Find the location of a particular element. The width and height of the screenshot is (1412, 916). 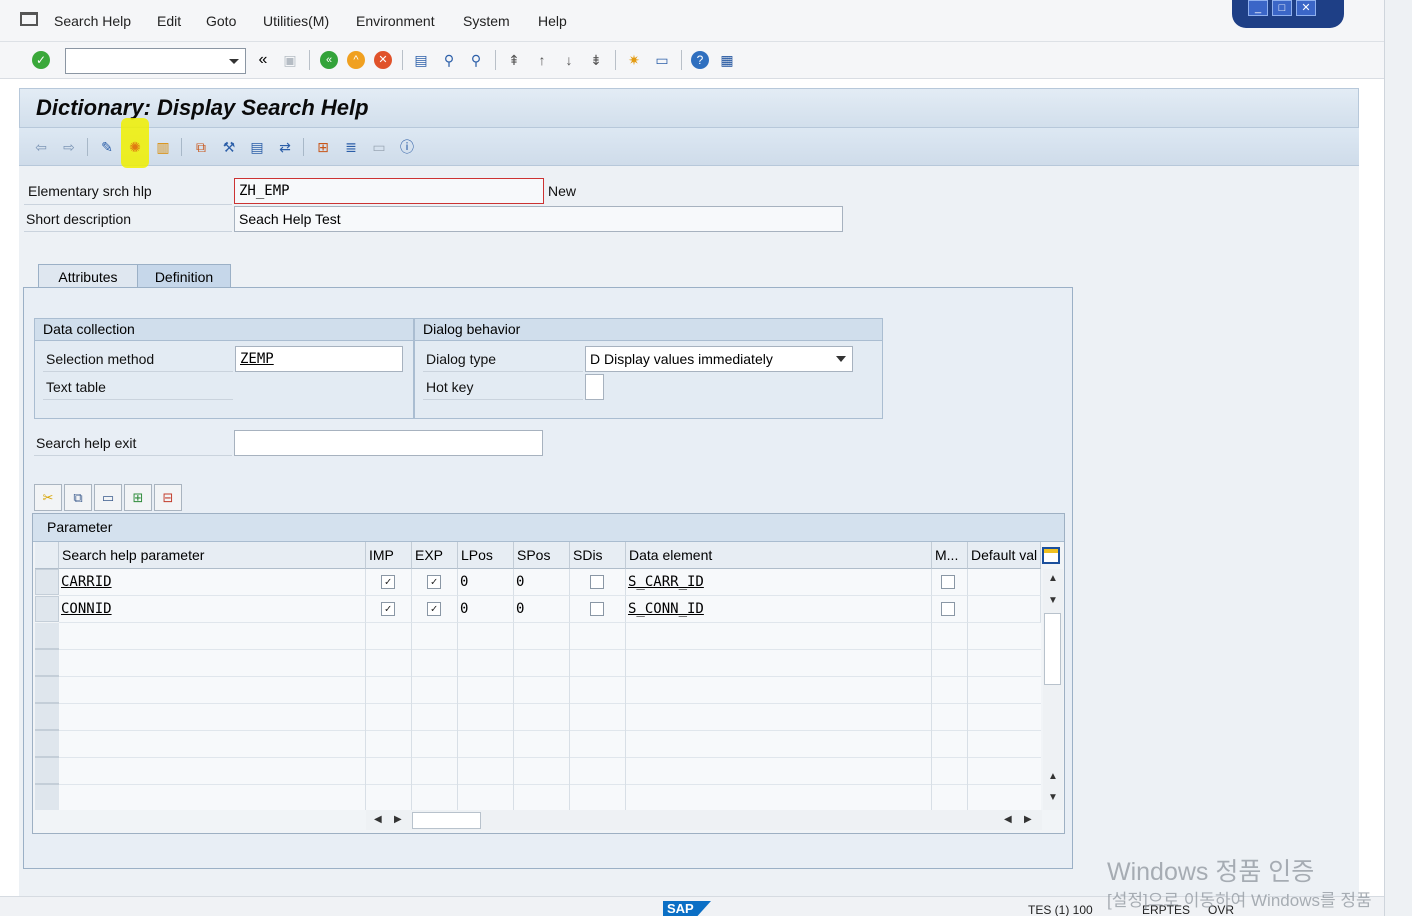

col-default-val: Default val is located at coordinates (1004, 555).